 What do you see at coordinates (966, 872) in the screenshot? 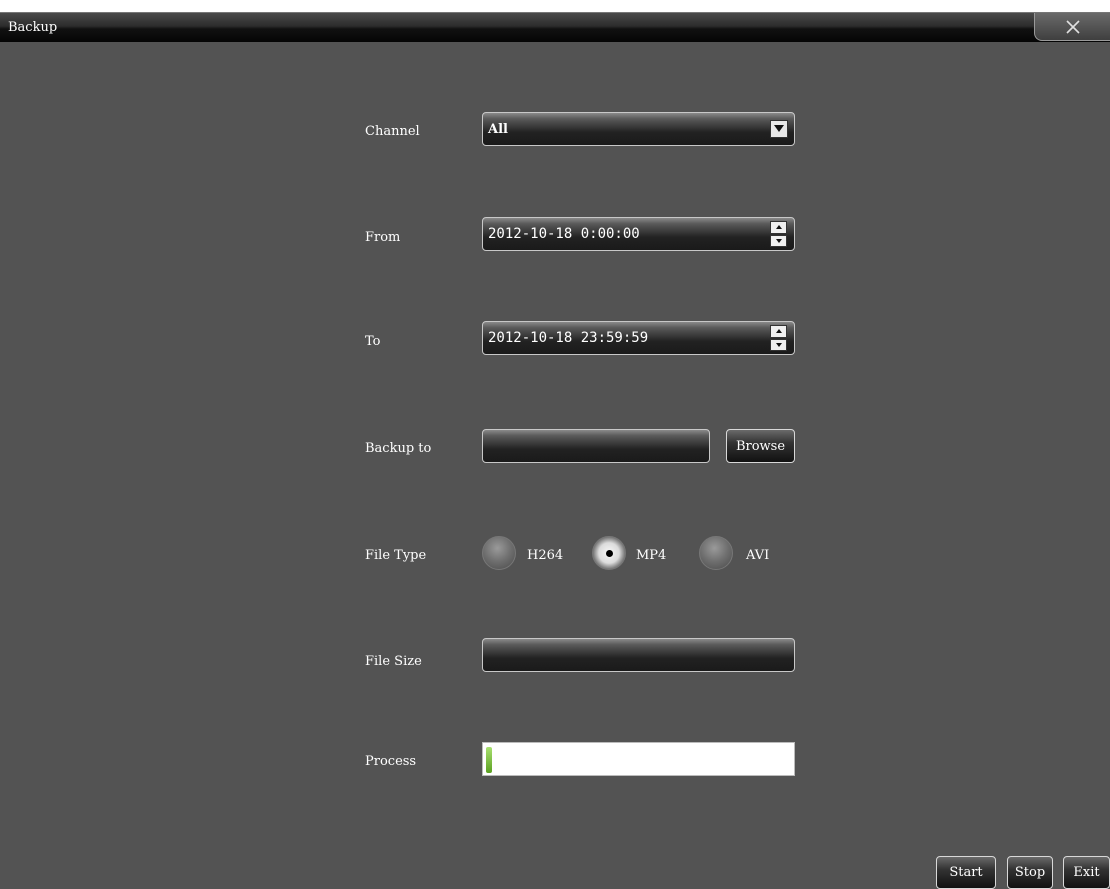
I see `start-button: Start` at bounding box center [966, 872].